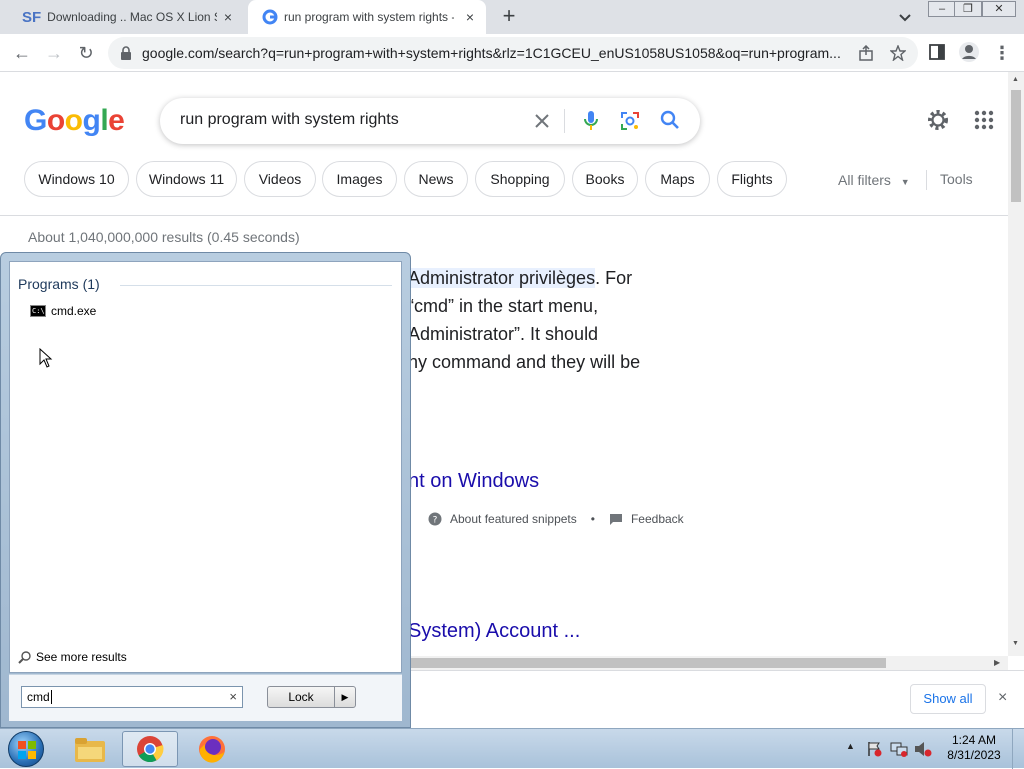 This screenshot has height=769, width=1024. I want to click on snippet-line: Administrator privilèges. For, so click(520, 278).